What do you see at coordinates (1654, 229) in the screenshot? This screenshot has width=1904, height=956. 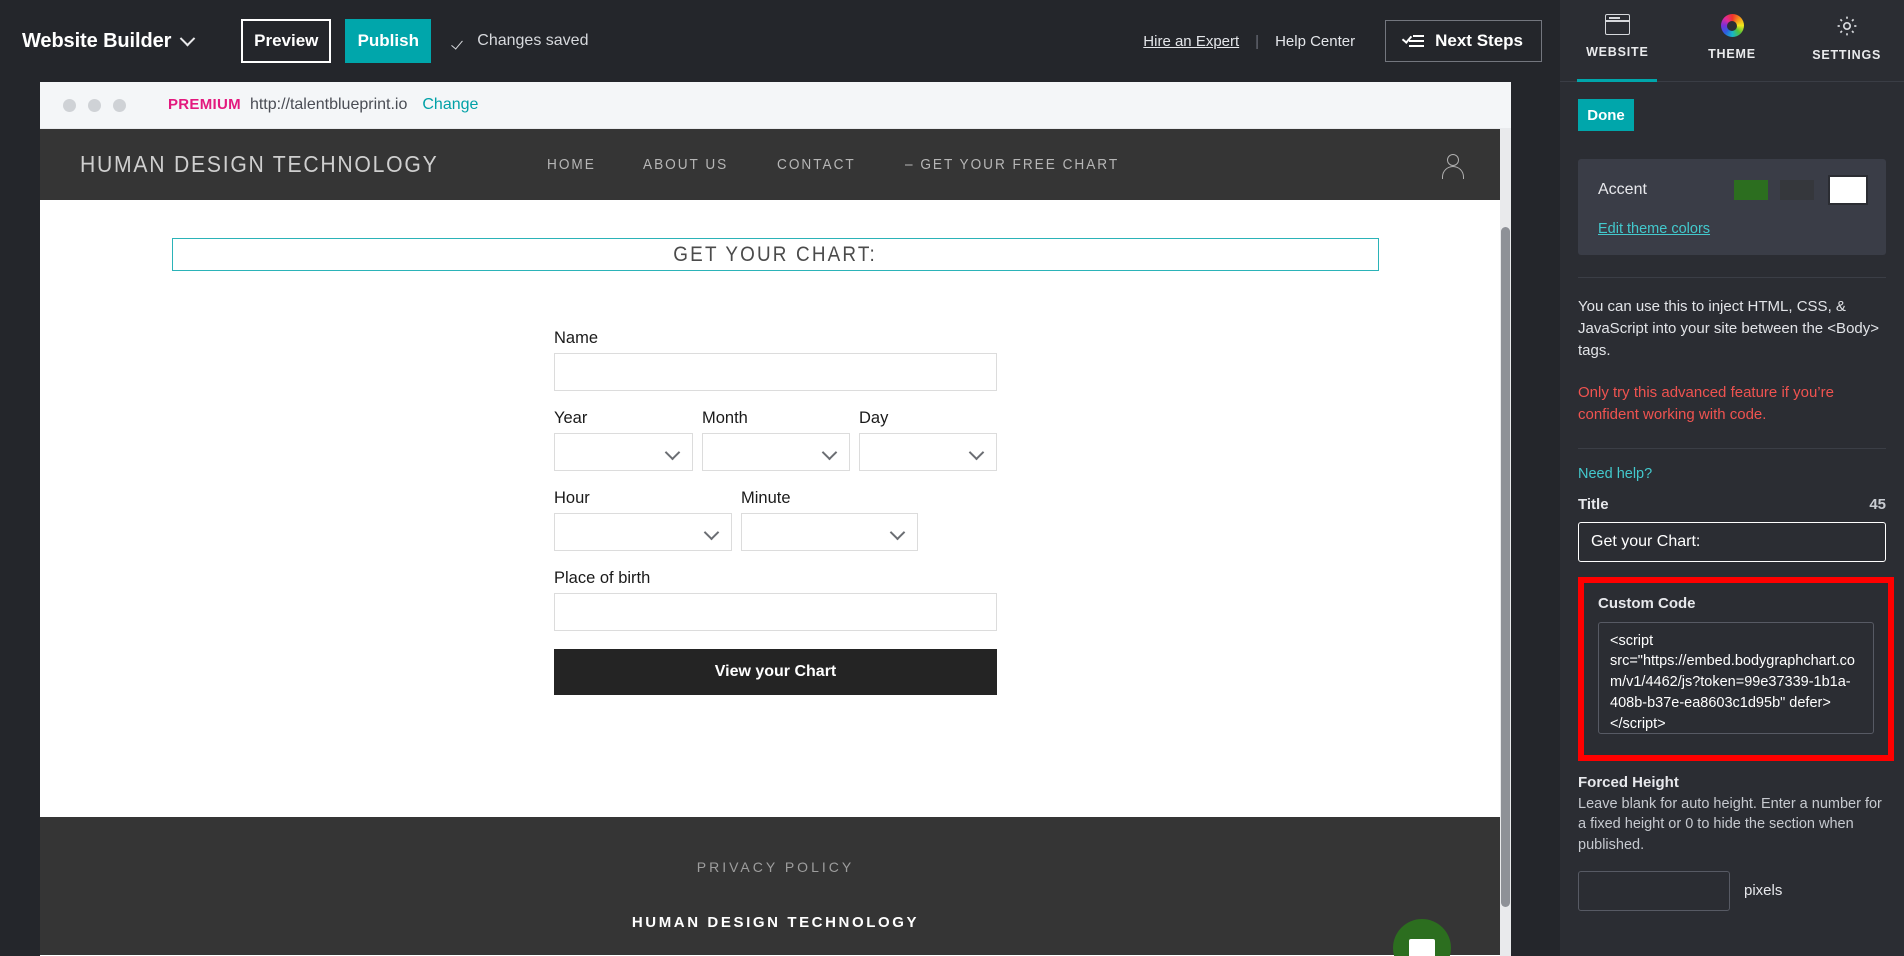 I see `edit-theme-colors-link: Edit theme colors` at bounding box center [1654, 229].